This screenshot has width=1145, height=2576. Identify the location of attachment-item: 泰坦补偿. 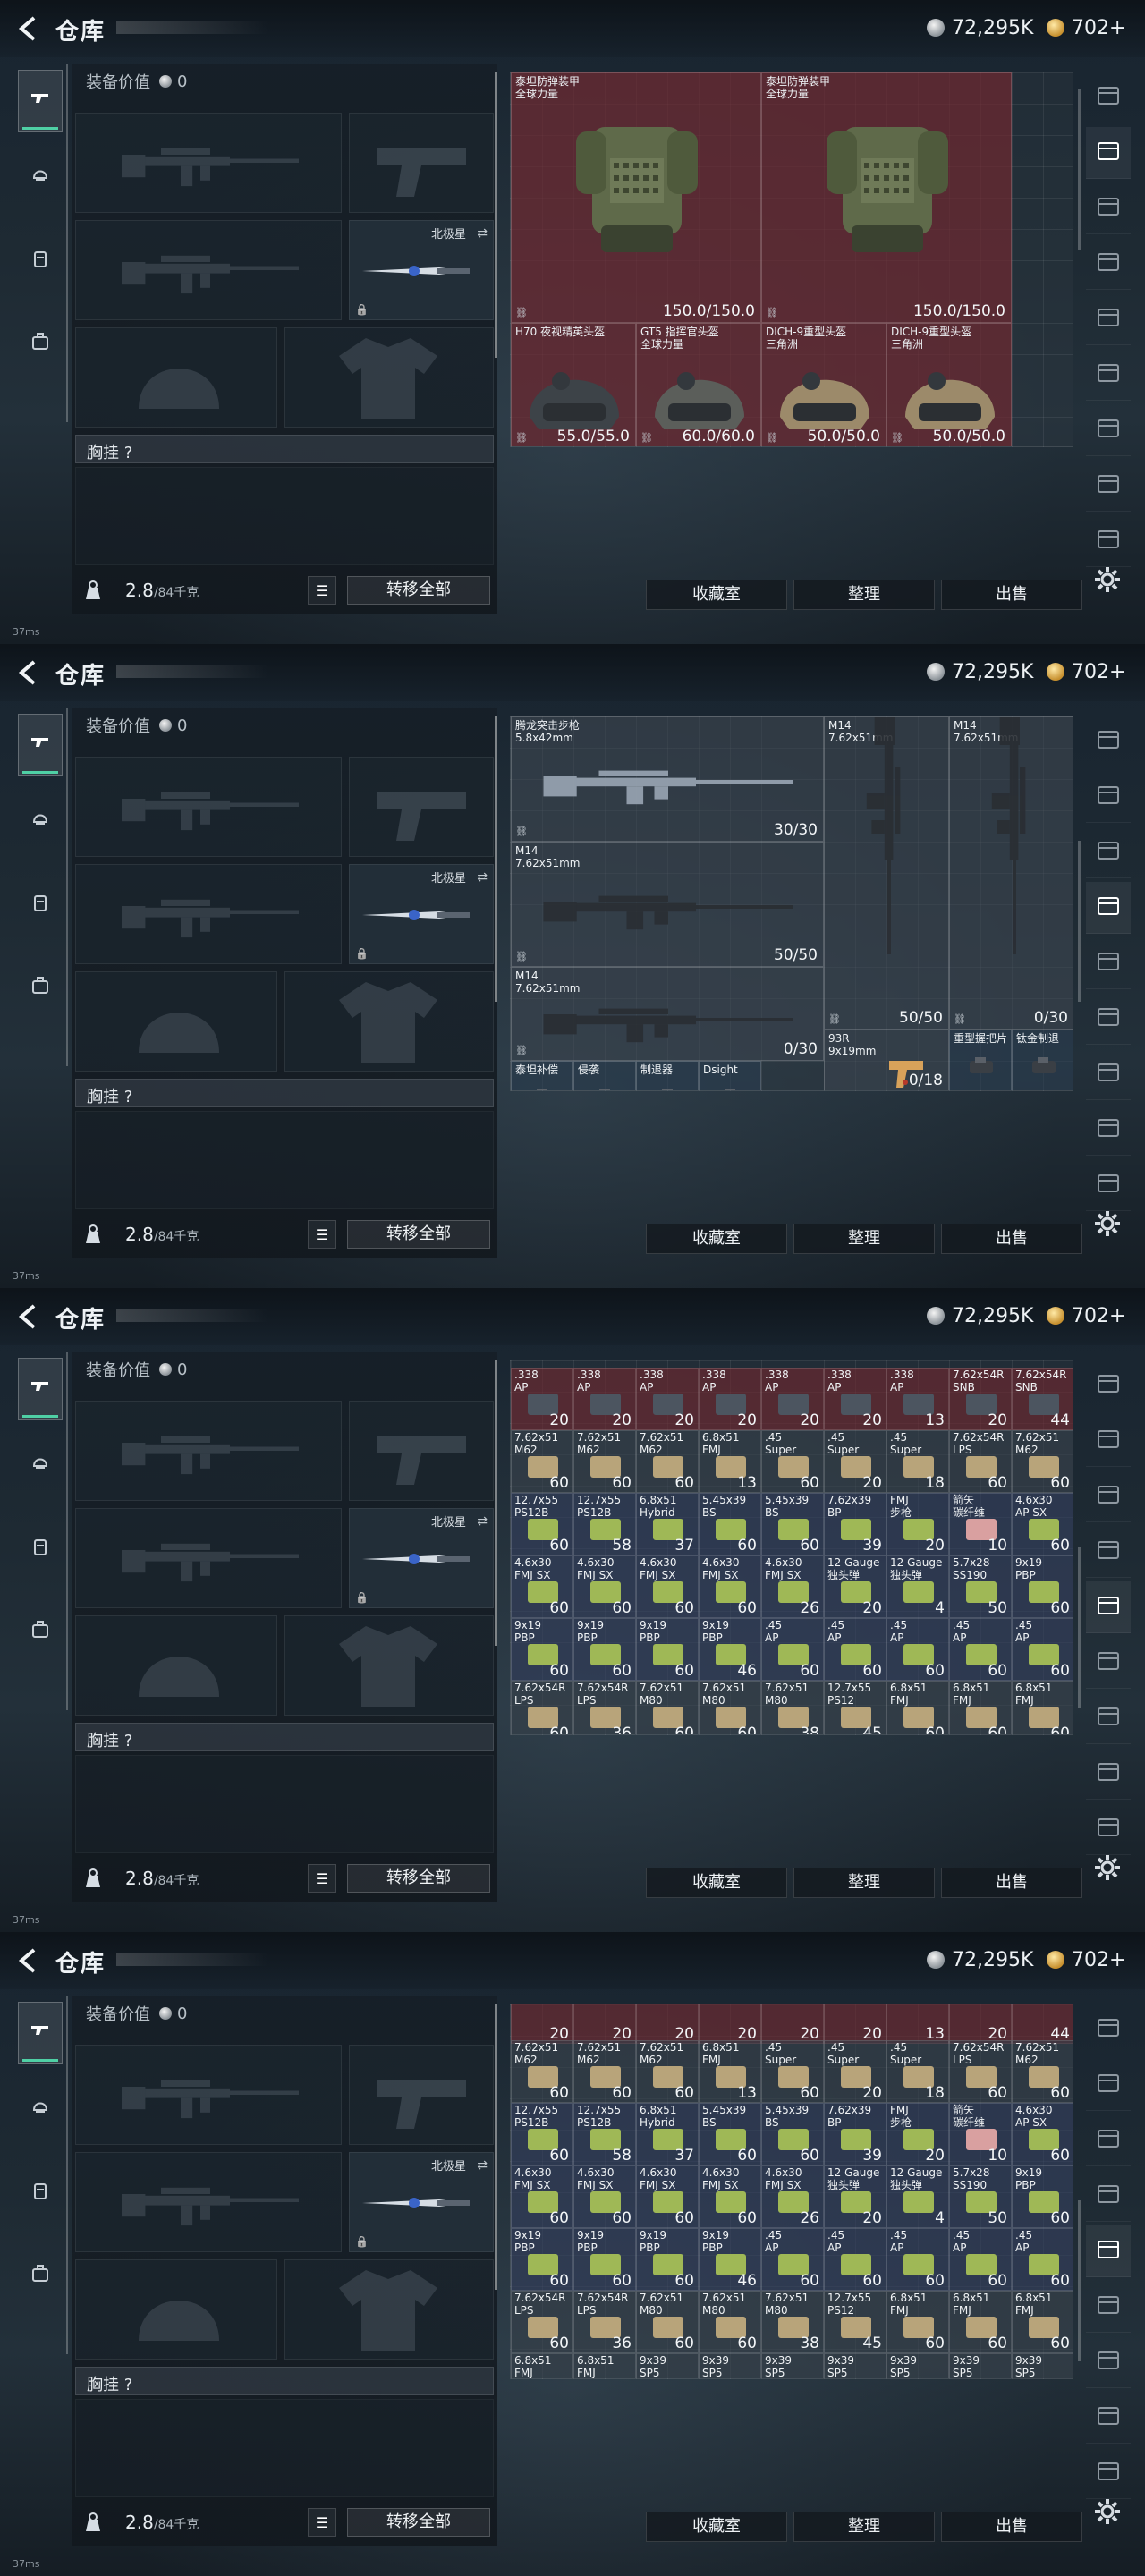
(542, 1075).